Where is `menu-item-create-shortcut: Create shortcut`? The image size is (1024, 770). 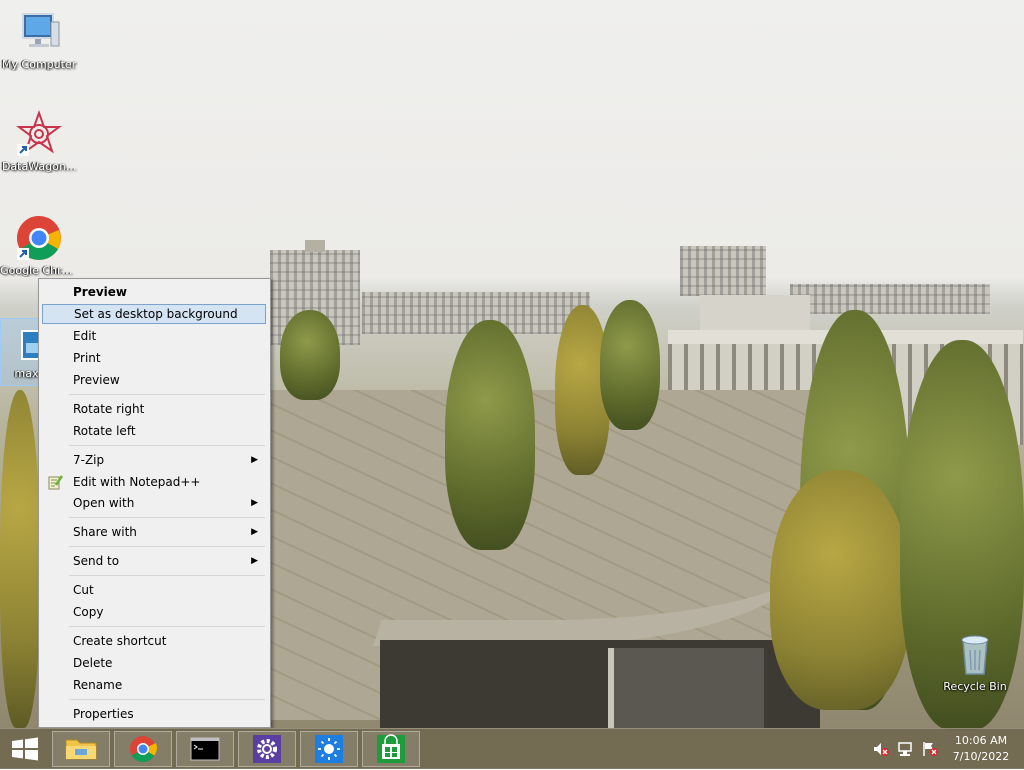 menu-item-create-shortcut: Create shortcut is located at coordinates (154, 641).